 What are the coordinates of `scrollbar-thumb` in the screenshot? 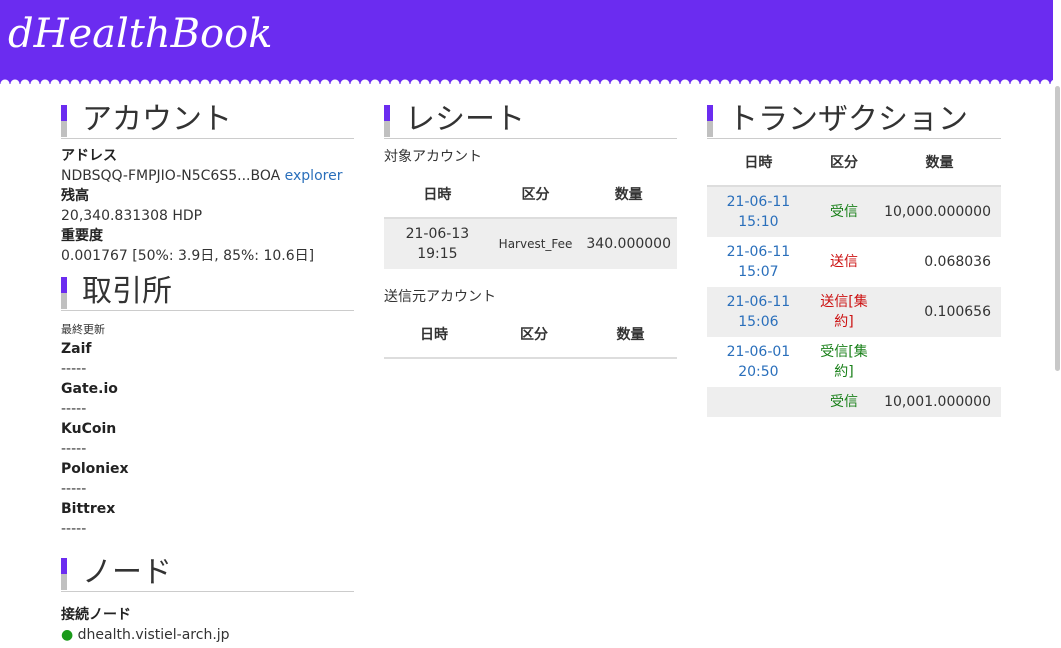 It's located at (1057, 228).